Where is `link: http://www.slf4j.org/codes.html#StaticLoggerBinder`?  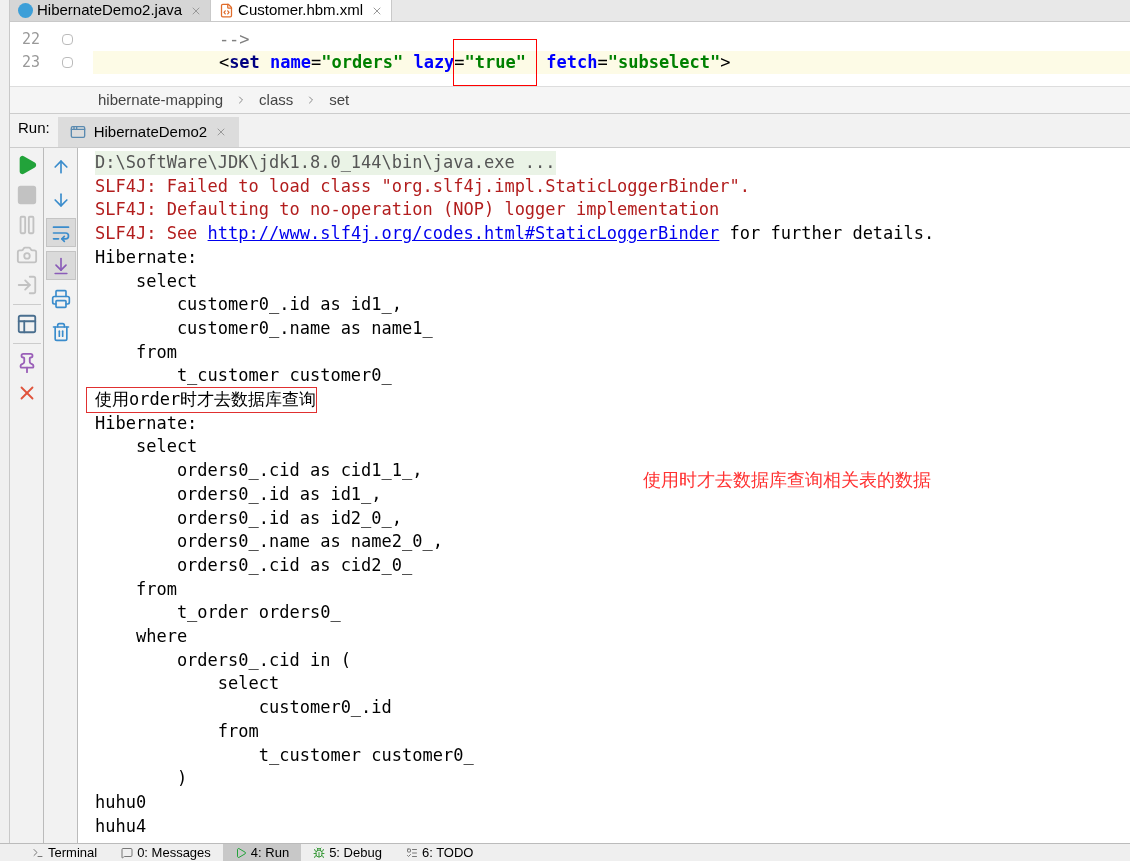 link: http://www.slf4j.org/codes.html#StaticLoggerBinder is located at coordinates (463, 233).